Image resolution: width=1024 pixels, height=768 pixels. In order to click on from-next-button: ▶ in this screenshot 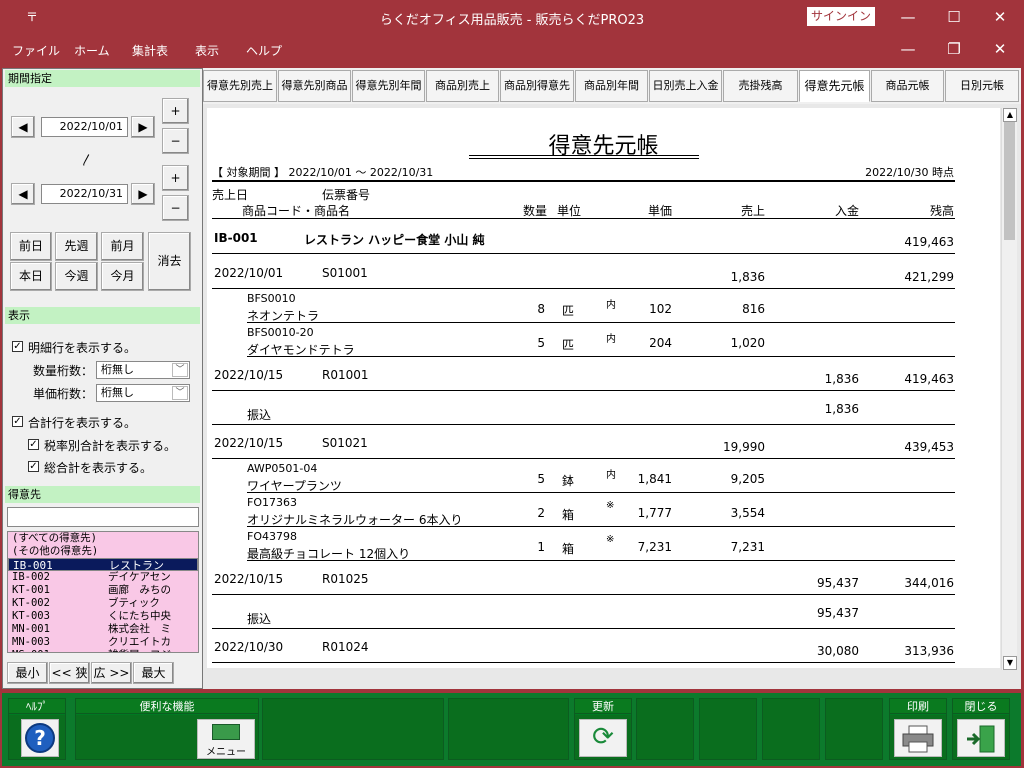, I will do `click(143, 127)`.